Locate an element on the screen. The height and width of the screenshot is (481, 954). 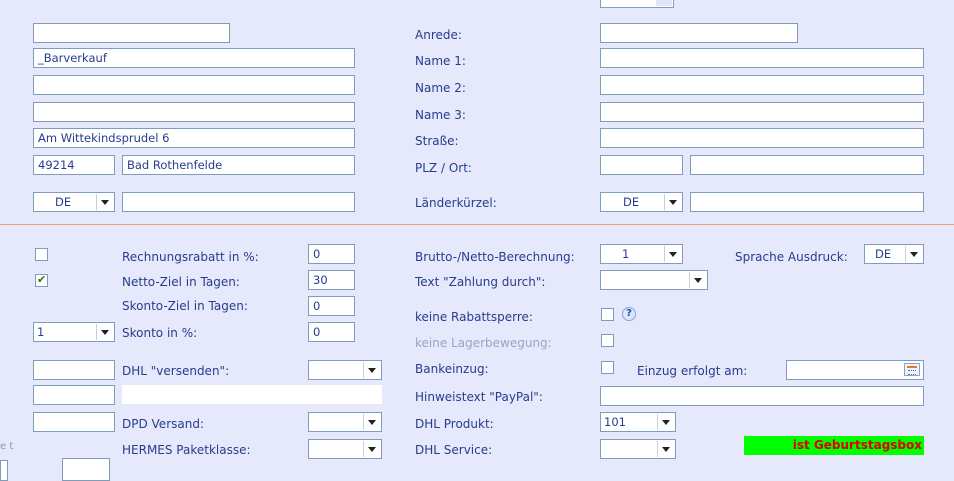
calendar-icon is located at coordinates (912, 369).